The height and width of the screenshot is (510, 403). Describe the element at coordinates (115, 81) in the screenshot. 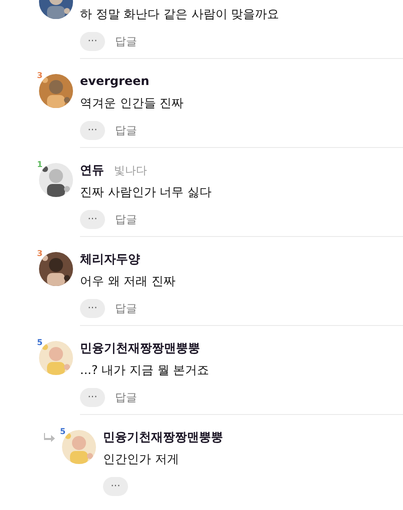

I see `user-name: evergreen` at that location.